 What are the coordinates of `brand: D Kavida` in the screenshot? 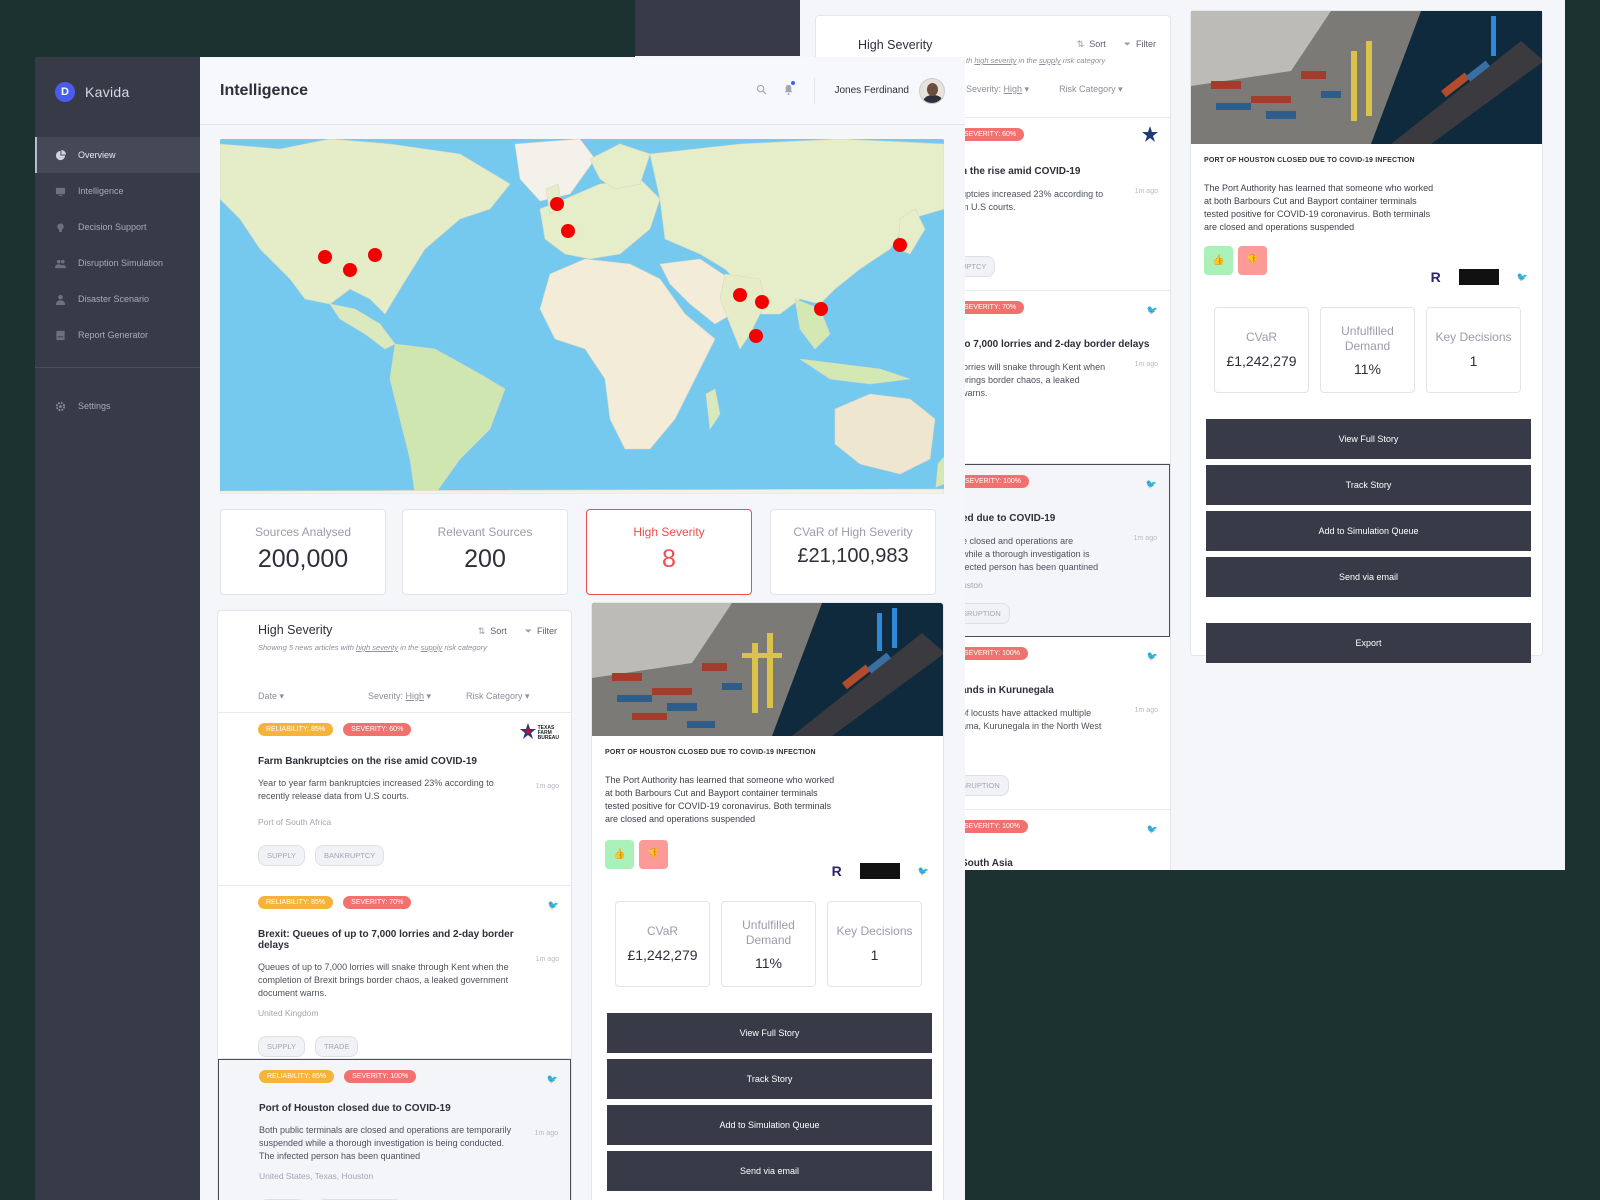 It's located at (117, 92).